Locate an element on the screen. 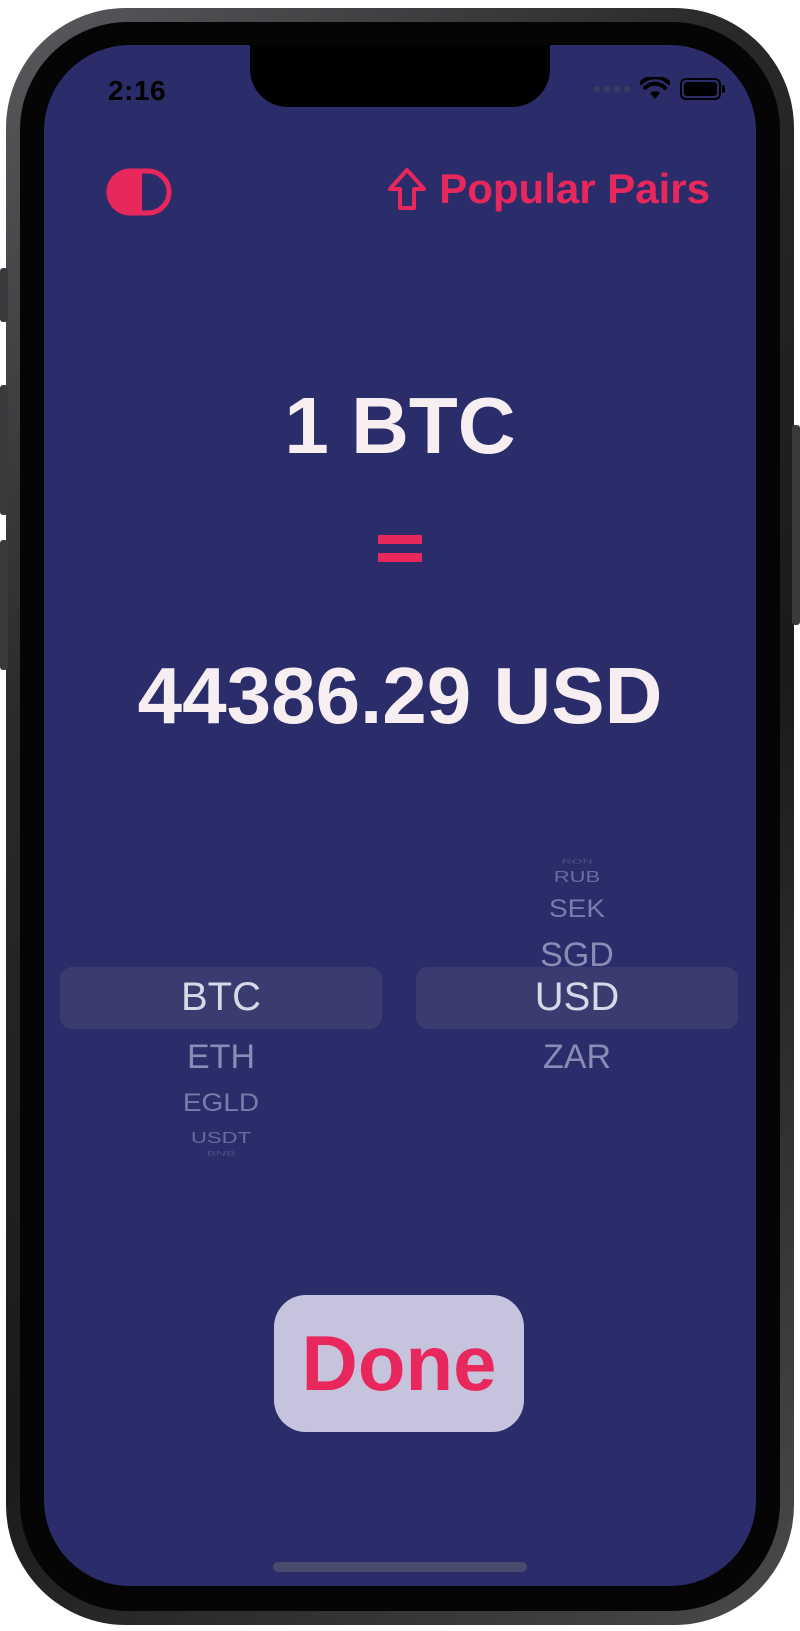  picker-item-selected: USD is located at coordinates (577, 997).